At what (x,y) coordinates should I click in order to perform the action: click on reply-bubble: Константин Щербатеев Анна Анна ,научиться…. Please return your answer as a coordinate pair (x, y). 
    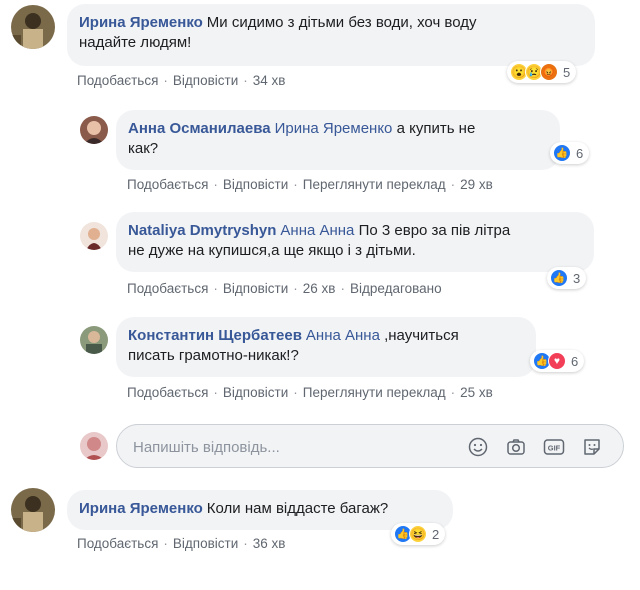
    Looking at the image, I should click on (326, 347).